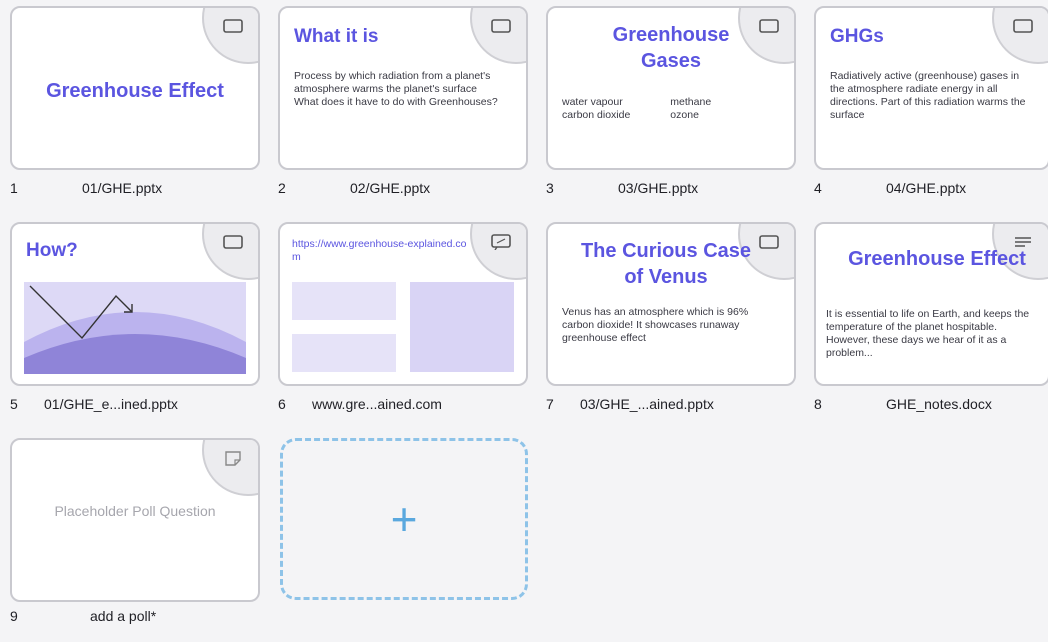 The width and height of the screenshot is (1048, 642). I want to click on slide-card: How?, so click(135, 304).